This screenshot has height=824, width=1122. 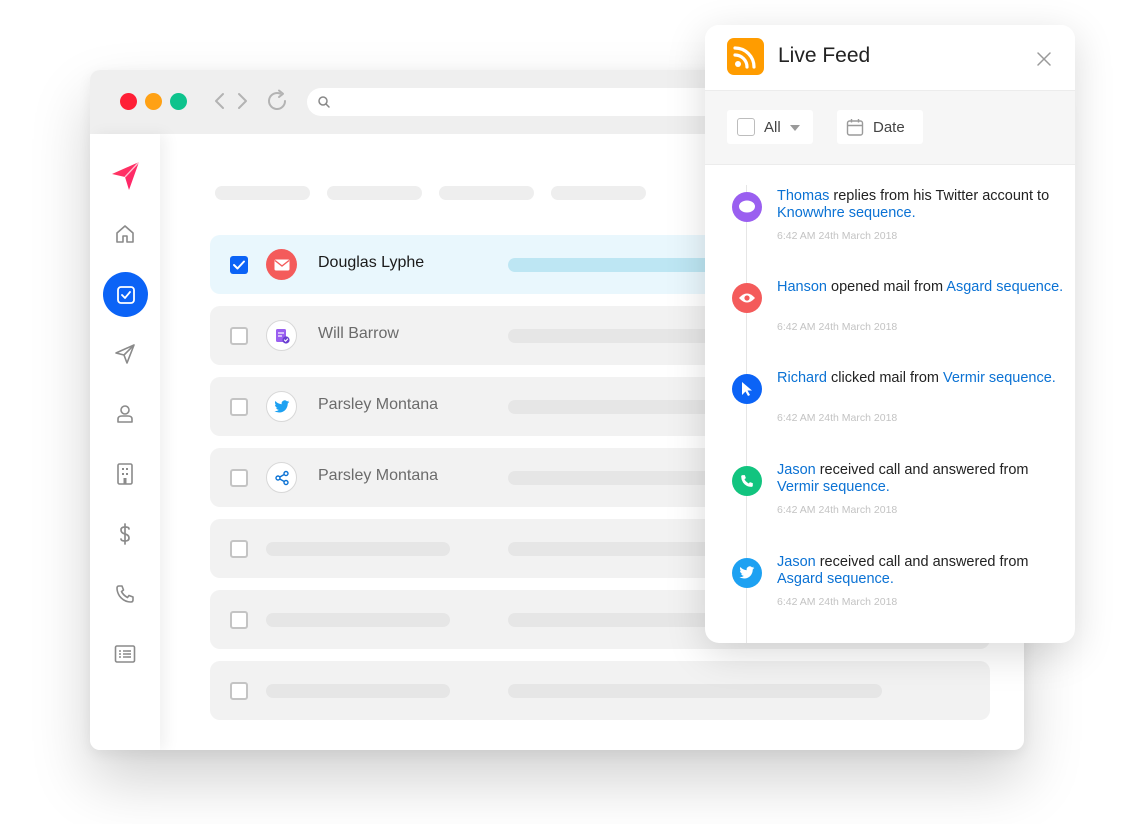 I want to click on filter-date-label: Date, so click(x=889, y=127).